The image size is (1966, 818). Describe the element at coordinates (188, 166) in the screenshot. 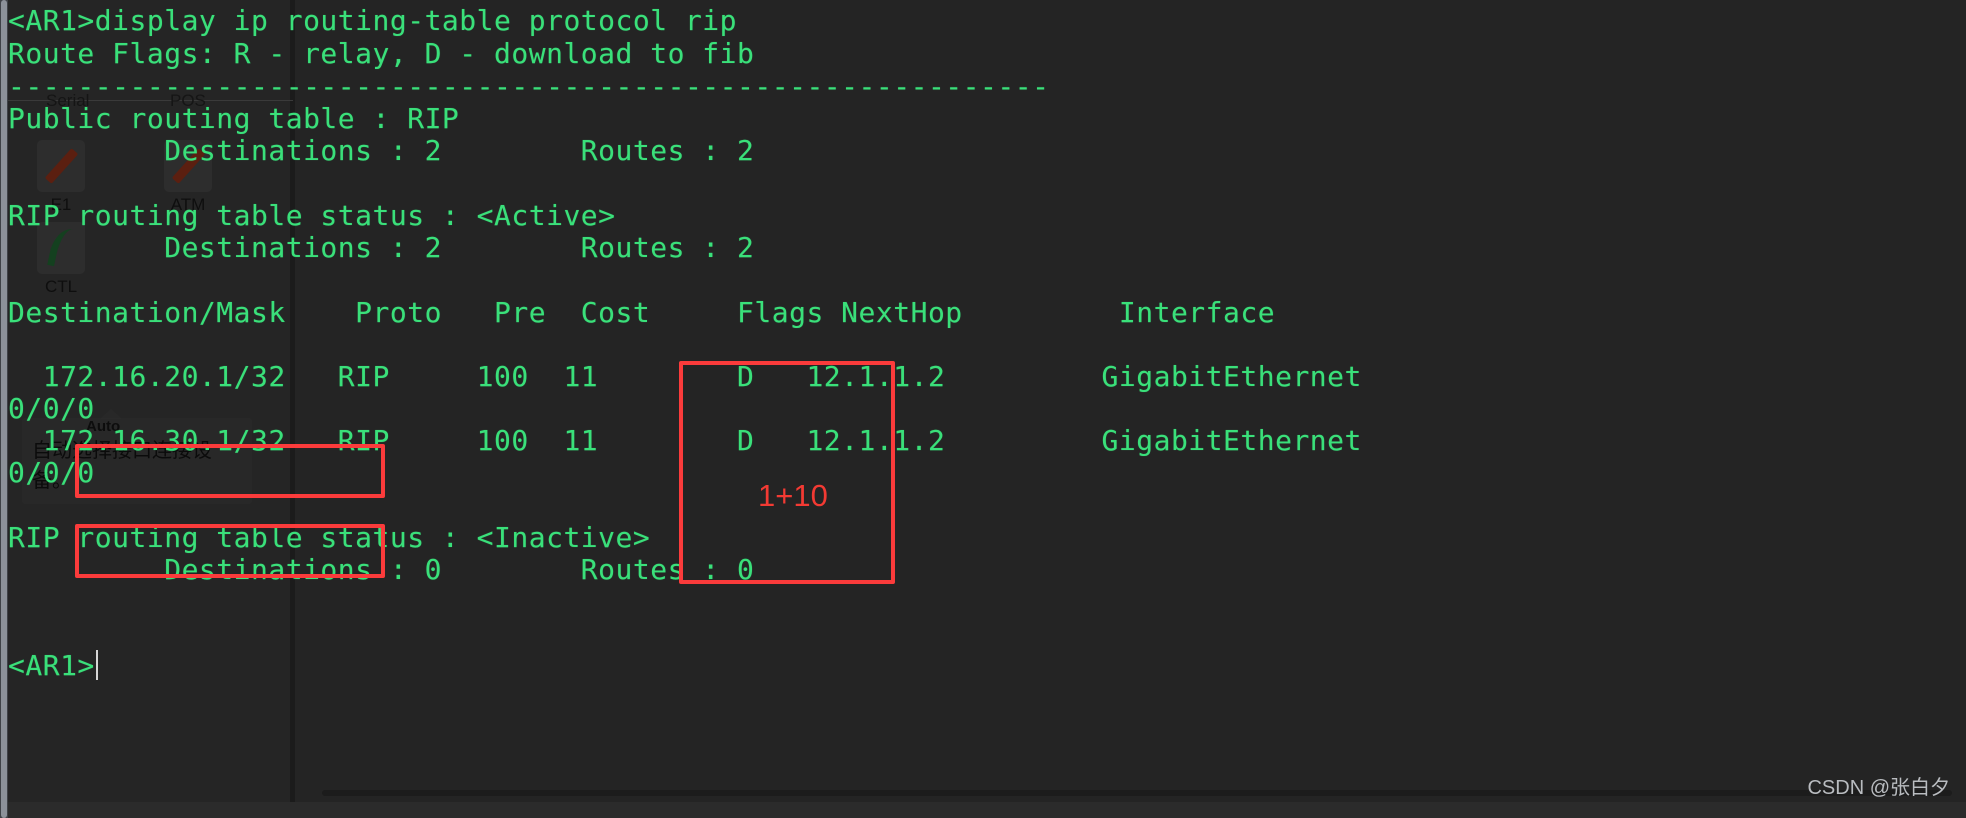

I see `atm-chip-icon` at that location.